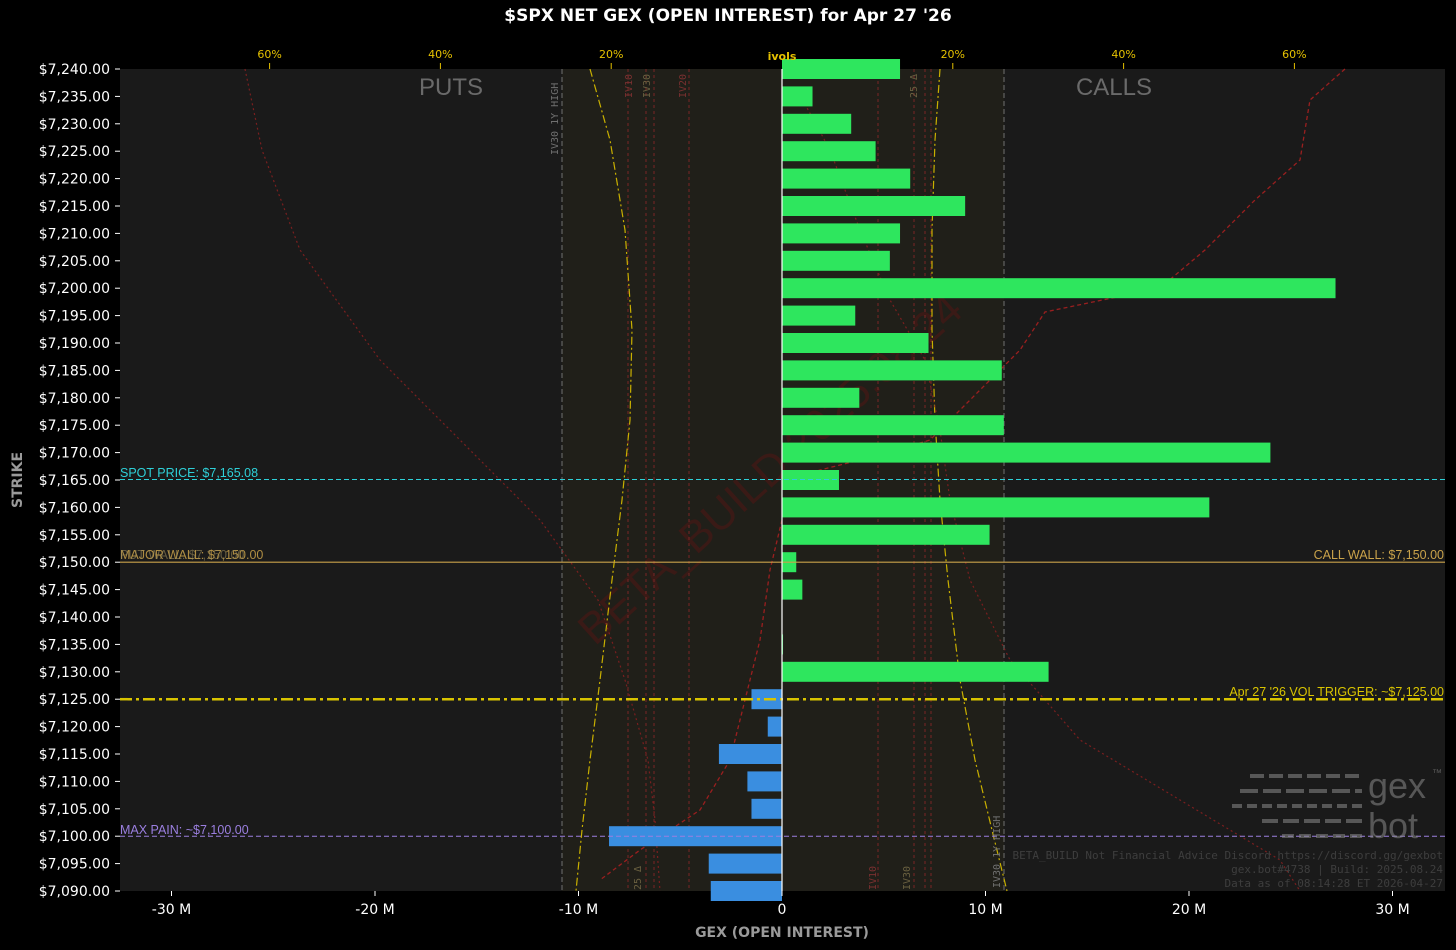  Describe the element at coordinates (1392, 910) in the screenshot. I see `x-tick-label: 30 M` at that location.